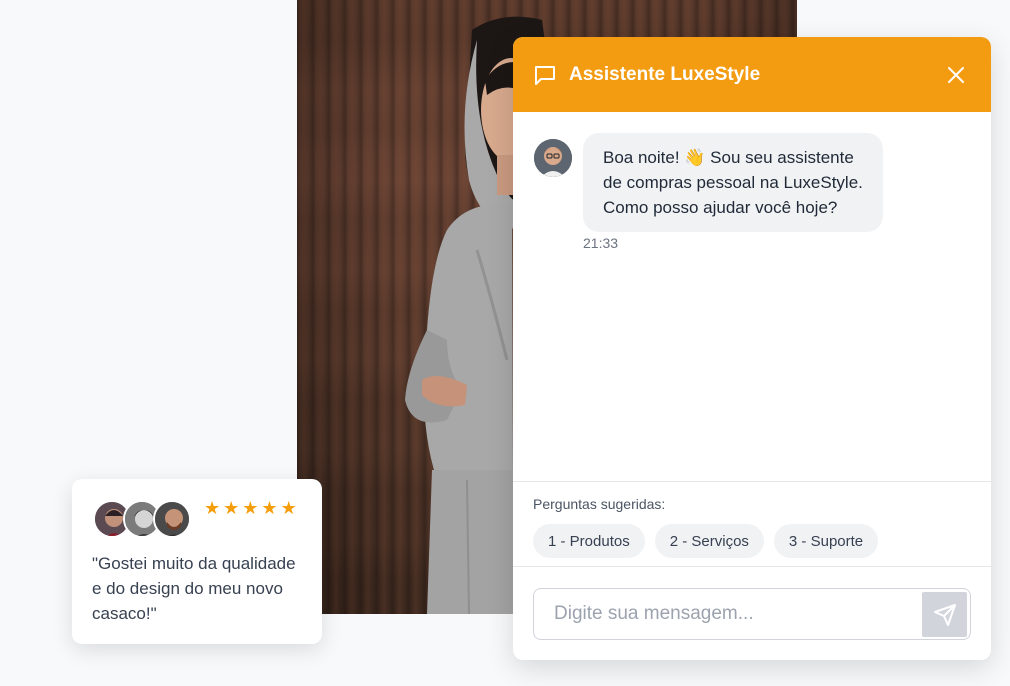  What do you see at coordinates (553, 158) in the screenshot?
I see `assistant-avatar` at bounding box center [553, 158].